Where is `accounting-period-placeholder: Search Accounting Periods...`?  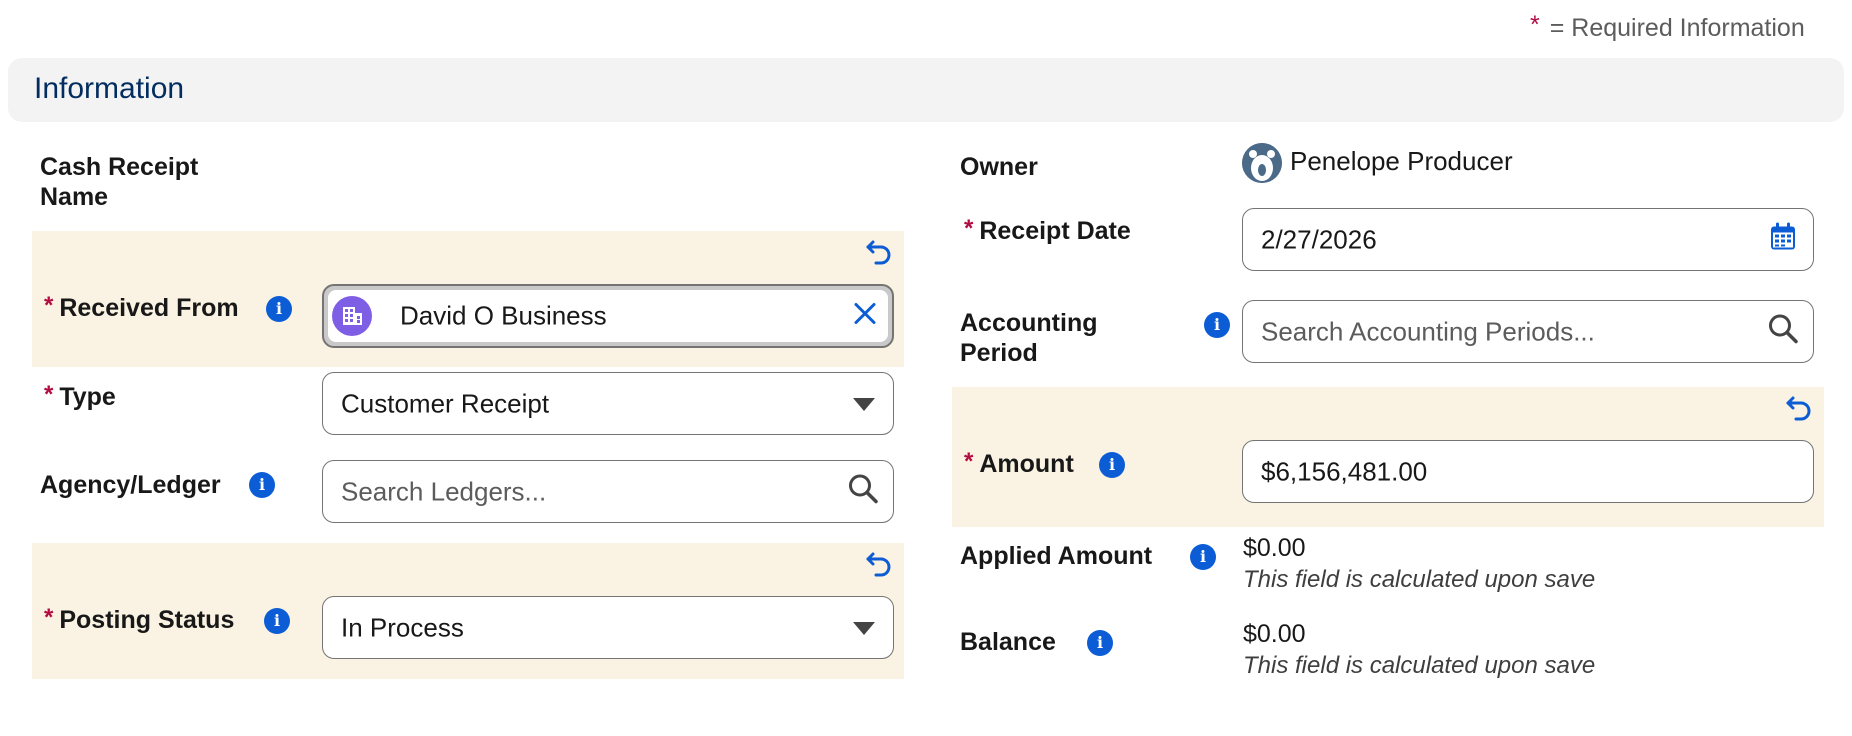
accounting-period-placeholder: Search Accounting Periods... is located at coordinates (1428, 331).